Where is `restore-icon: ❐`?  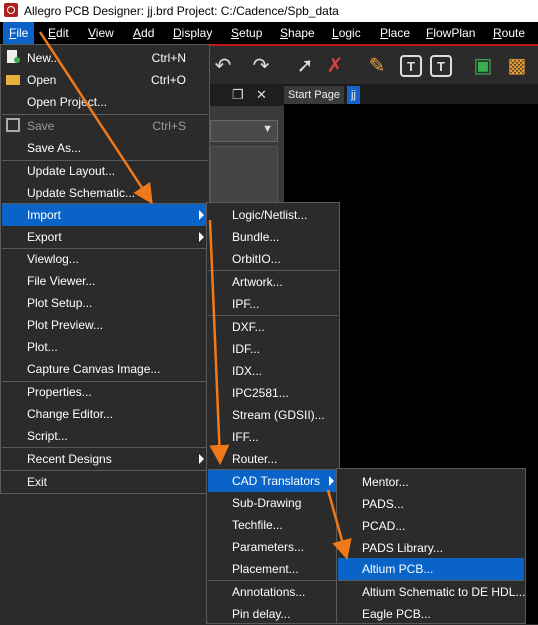
restore-icon: ❐ is located at coordinates (238, 95).